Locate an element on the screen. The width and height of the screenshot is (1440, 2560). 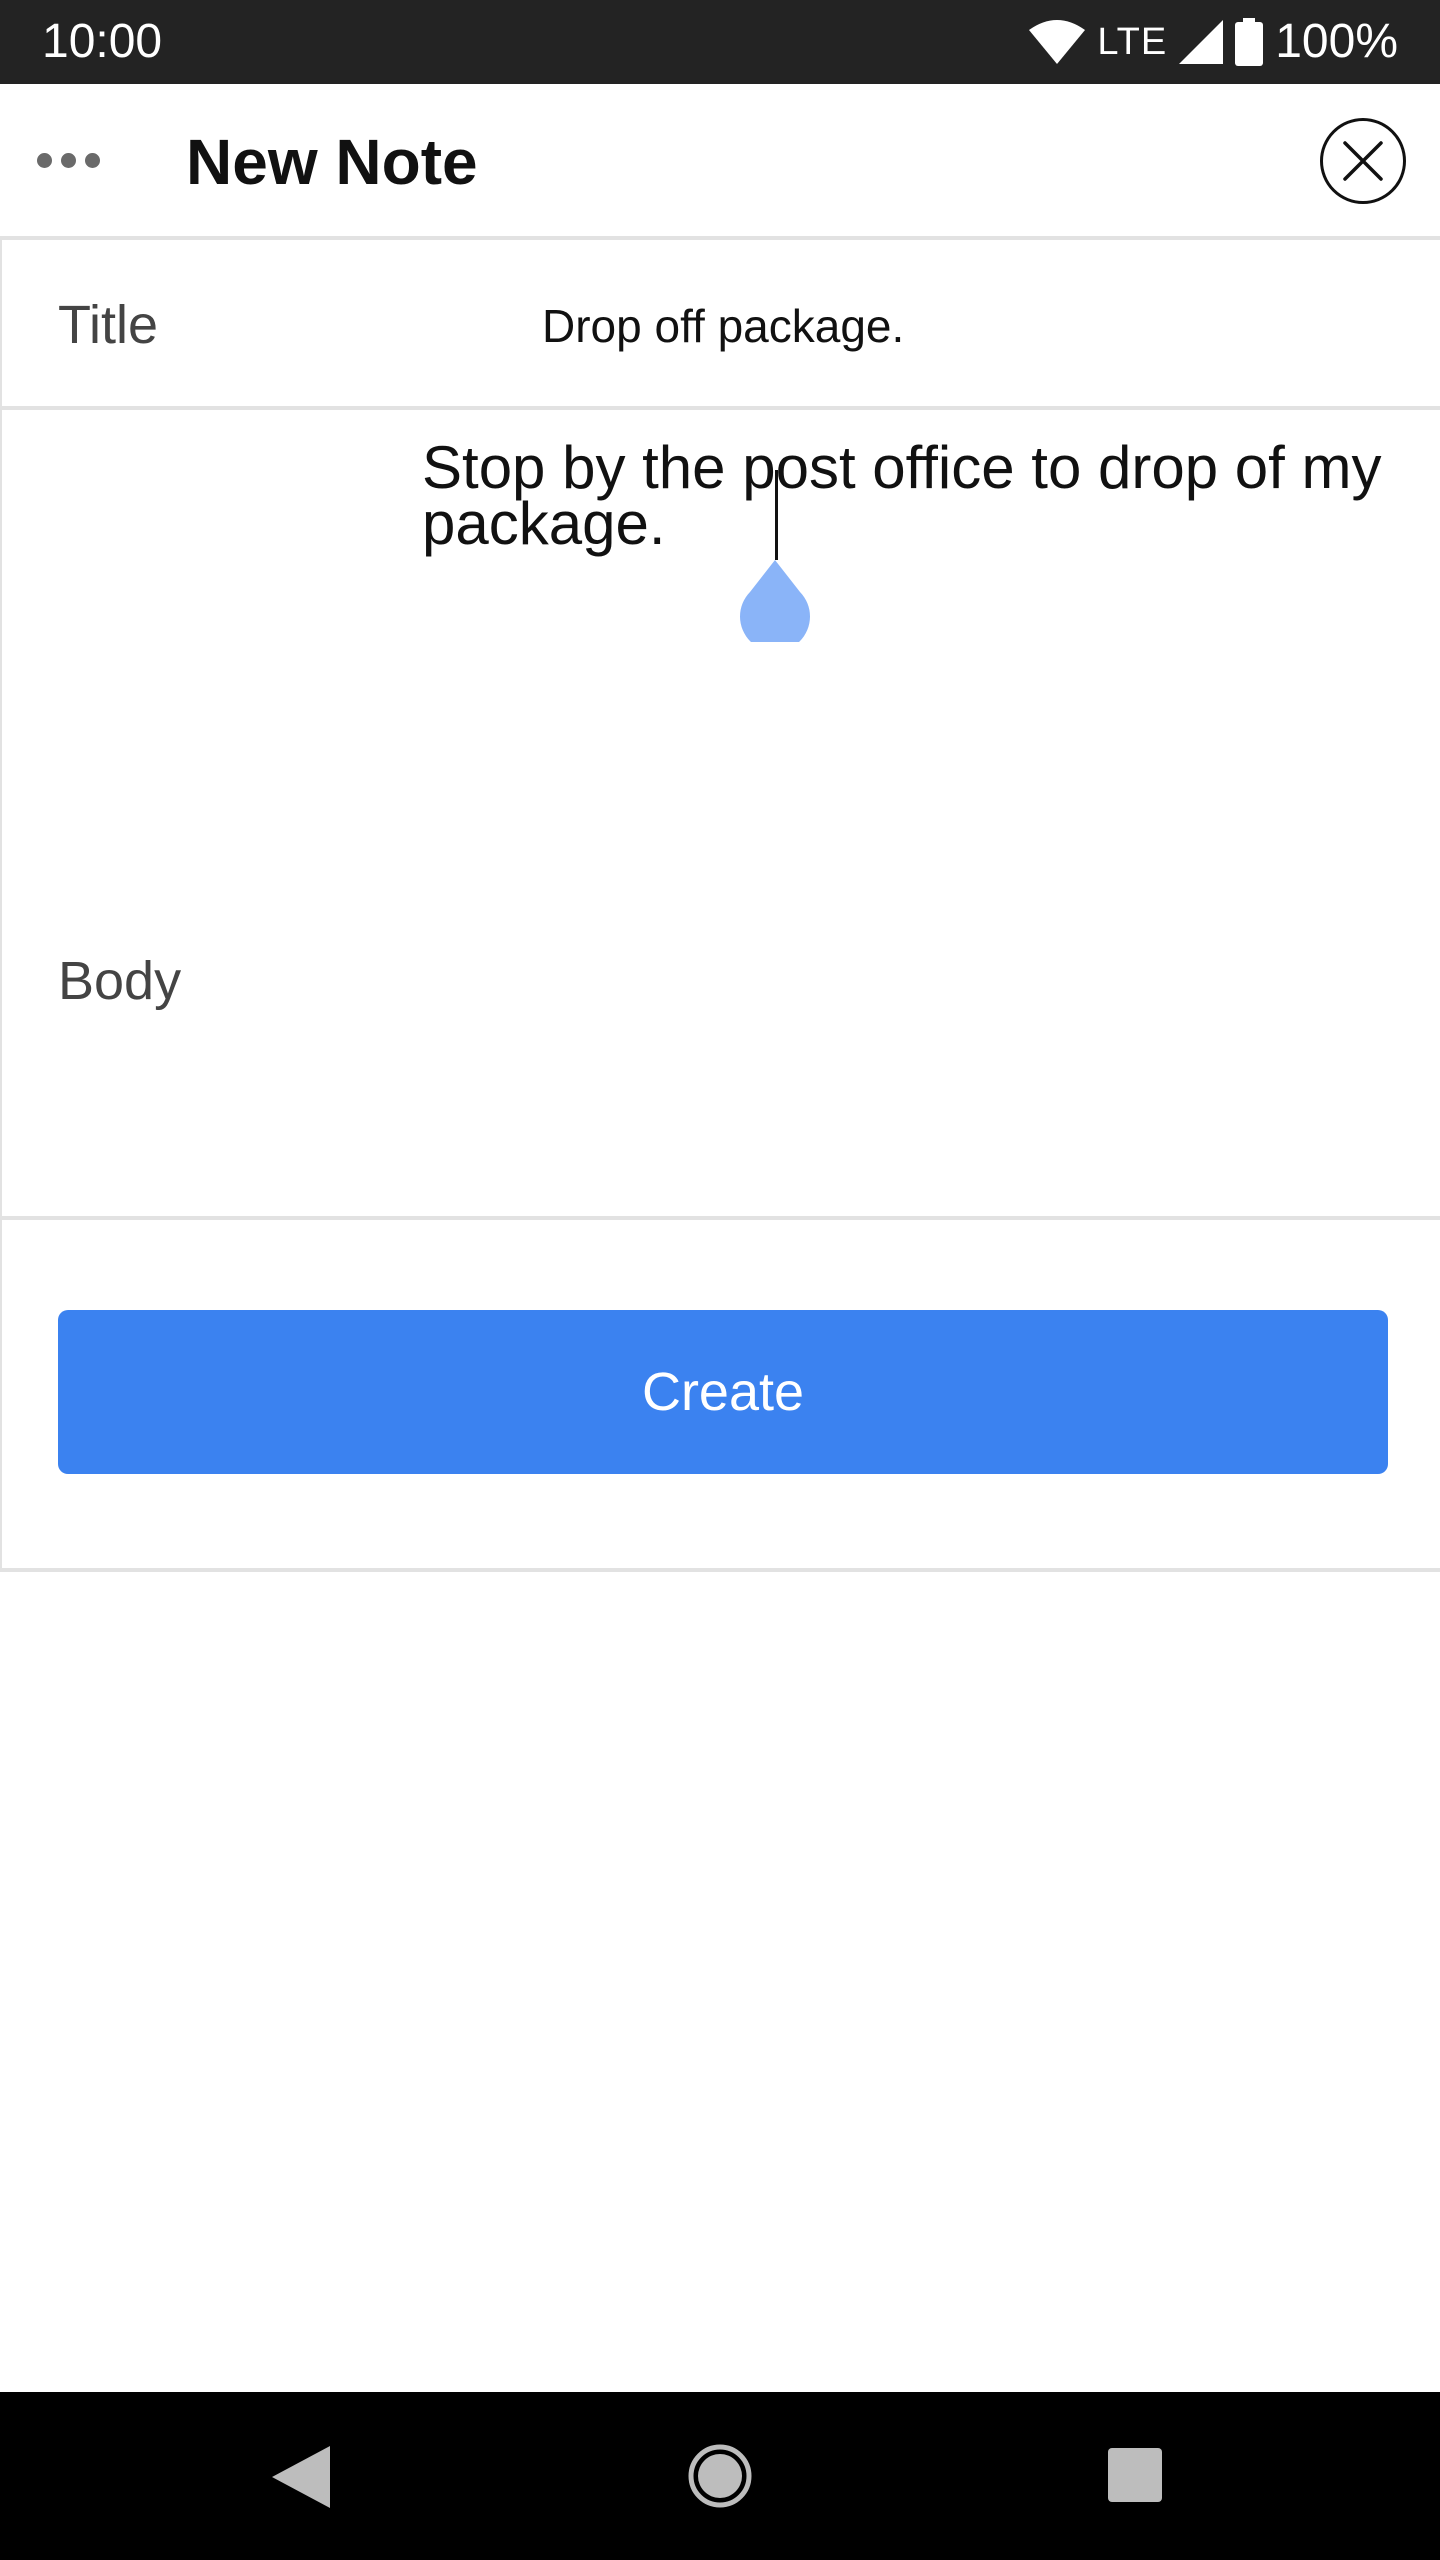
close-icon is located at coordinates (1363, 161).